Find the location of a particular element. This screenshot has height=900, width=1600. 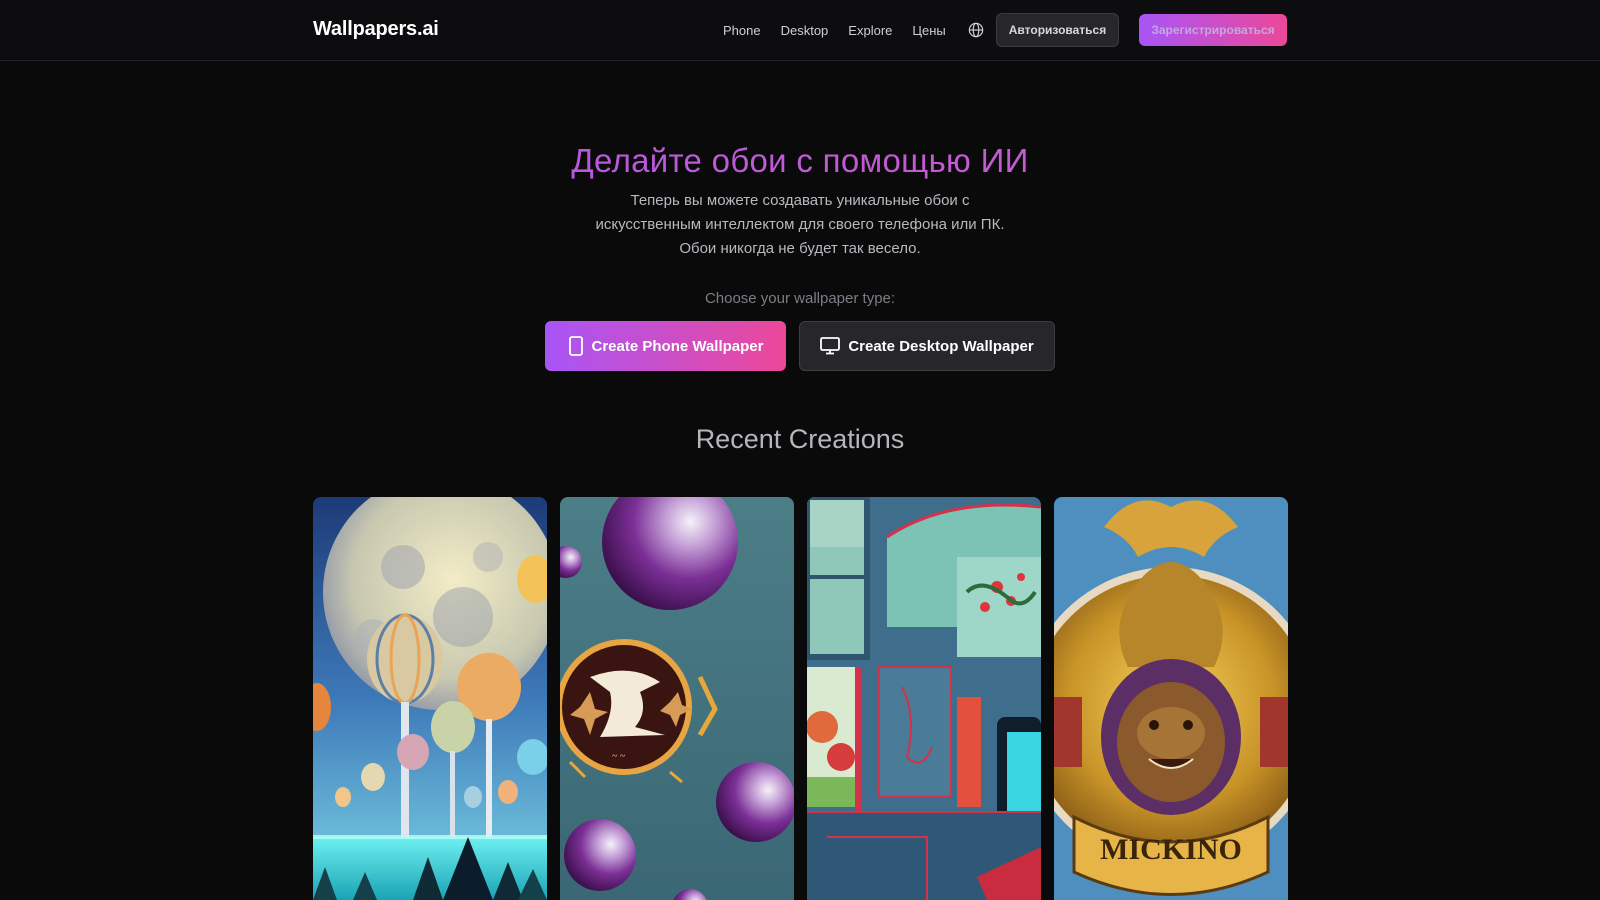

create-phone-wallpaper-label: Create Phone Wallpaper is located at coordinates (677, 346).